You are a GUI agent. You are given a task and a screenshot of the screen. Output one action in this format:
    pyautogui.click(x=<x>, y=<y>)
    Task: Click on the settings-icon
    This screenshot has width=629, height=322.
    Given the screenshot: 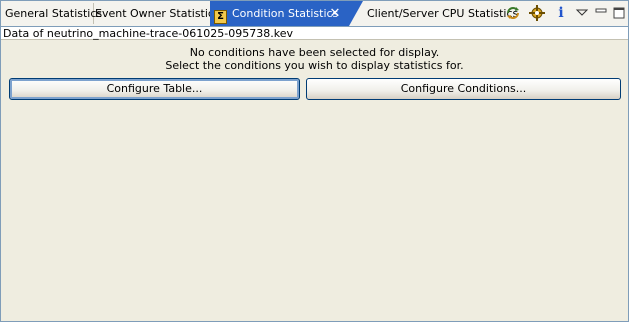 What is the action you would take?
    pyautogui.click(x=537, y=13)
    